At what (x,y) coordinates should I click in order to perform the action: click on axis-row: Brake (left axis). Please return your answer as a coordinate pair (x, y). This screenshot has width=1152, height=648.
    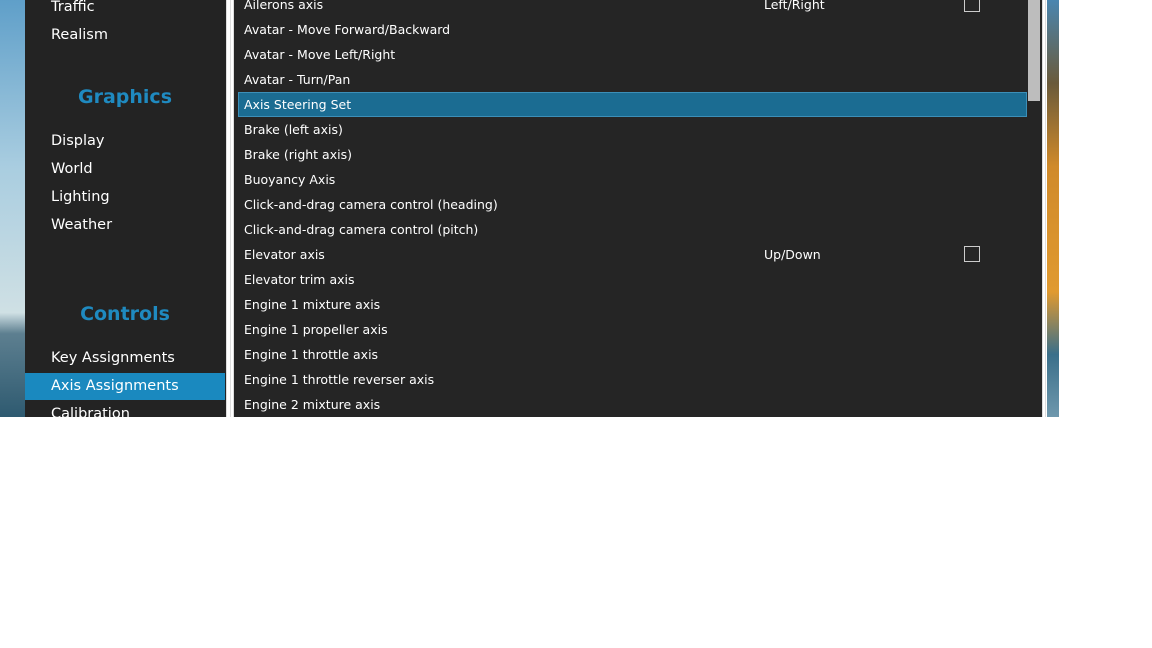
    Looking at the image, I should click on (632, 129).